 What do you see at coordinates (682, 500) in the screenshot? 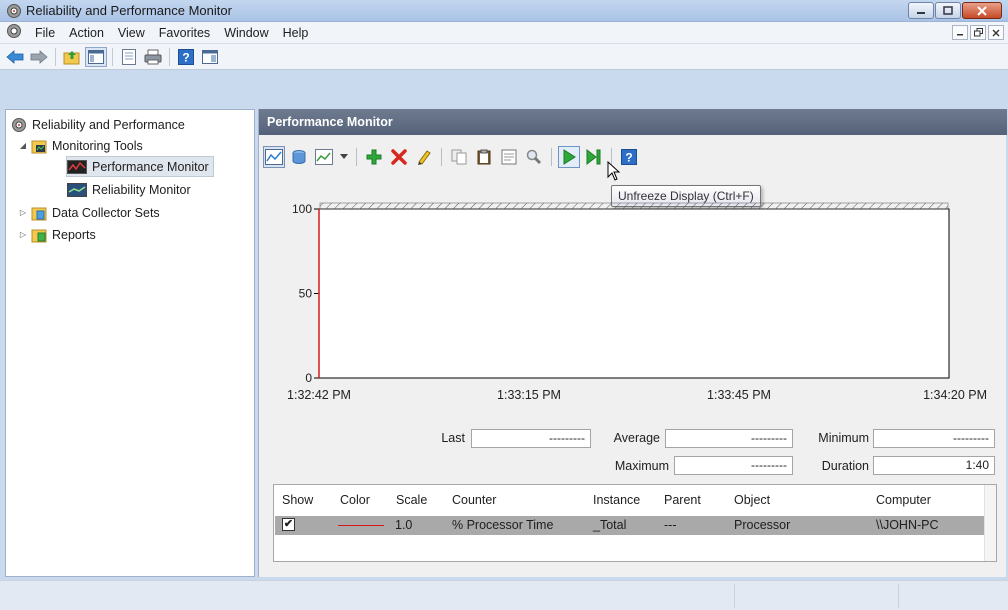
I see `header-parent: Parent` at bounding box center [682, 500].